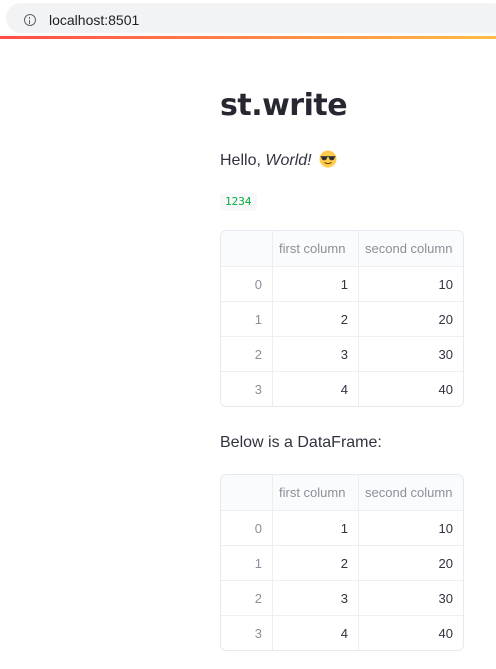 Image resolution: width=496 pixels, height=669 pixels. Describe the element at coordinates (248, 37) in the screenshot. I see `header-decoration` at that location.